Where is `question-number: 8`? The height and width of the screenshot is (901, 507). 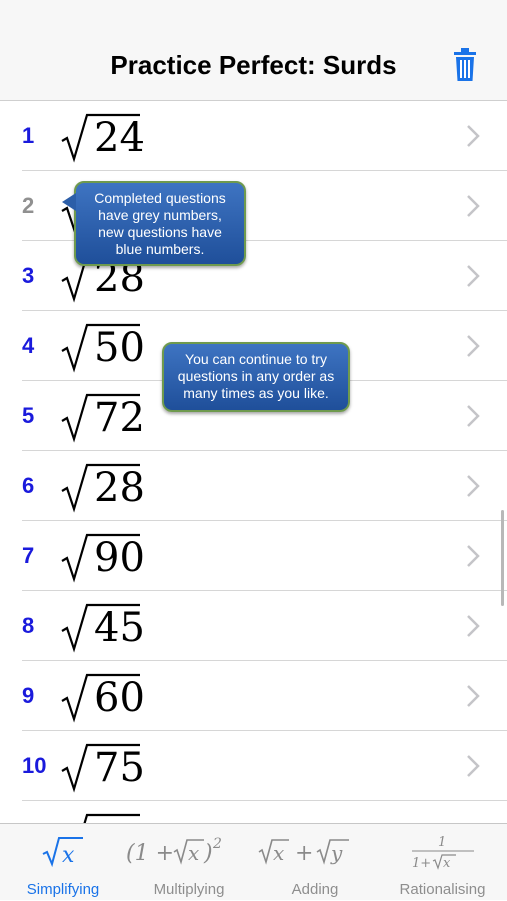
question-number: 8 is located at coordinates (28, 625).